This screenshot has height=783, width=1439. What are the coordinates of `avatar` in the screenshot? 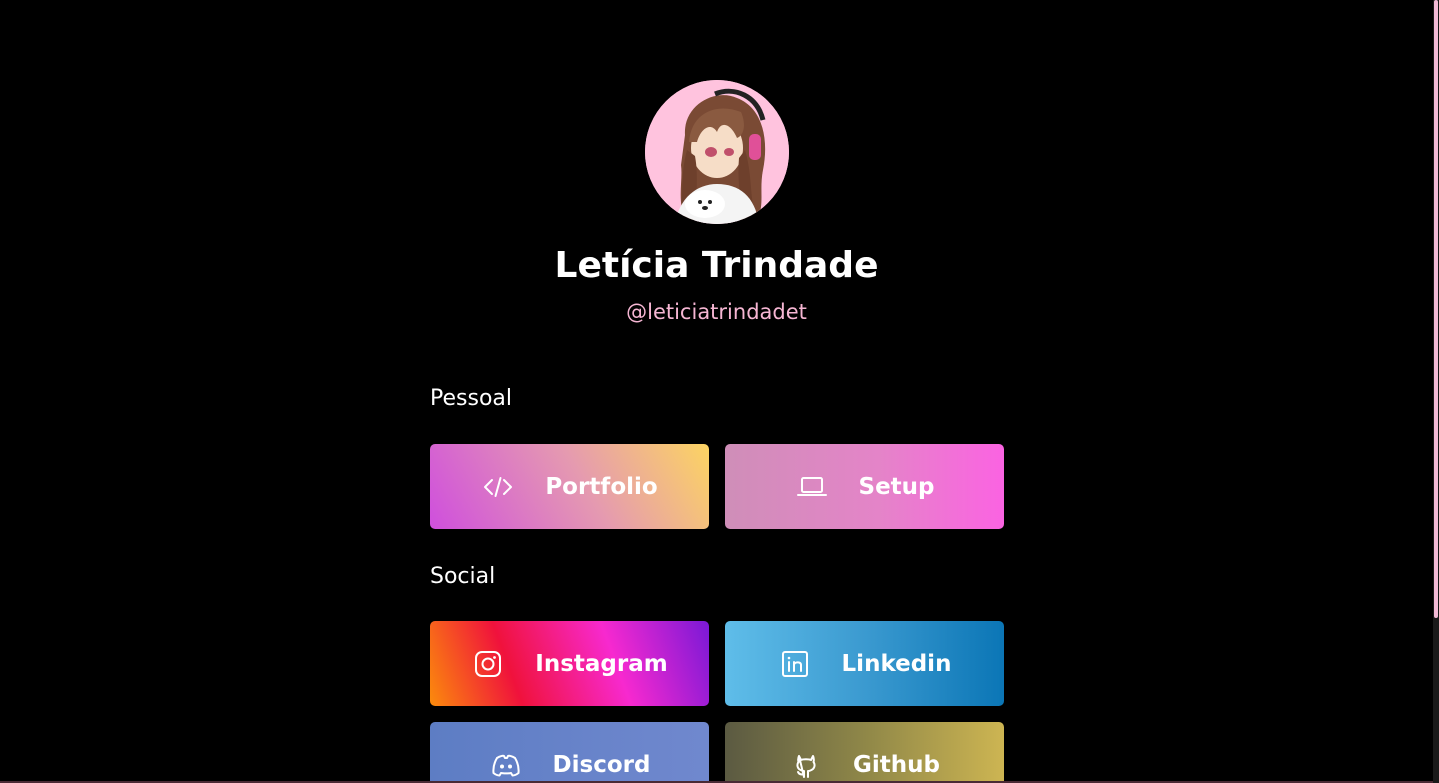 It's located at (717, 152).